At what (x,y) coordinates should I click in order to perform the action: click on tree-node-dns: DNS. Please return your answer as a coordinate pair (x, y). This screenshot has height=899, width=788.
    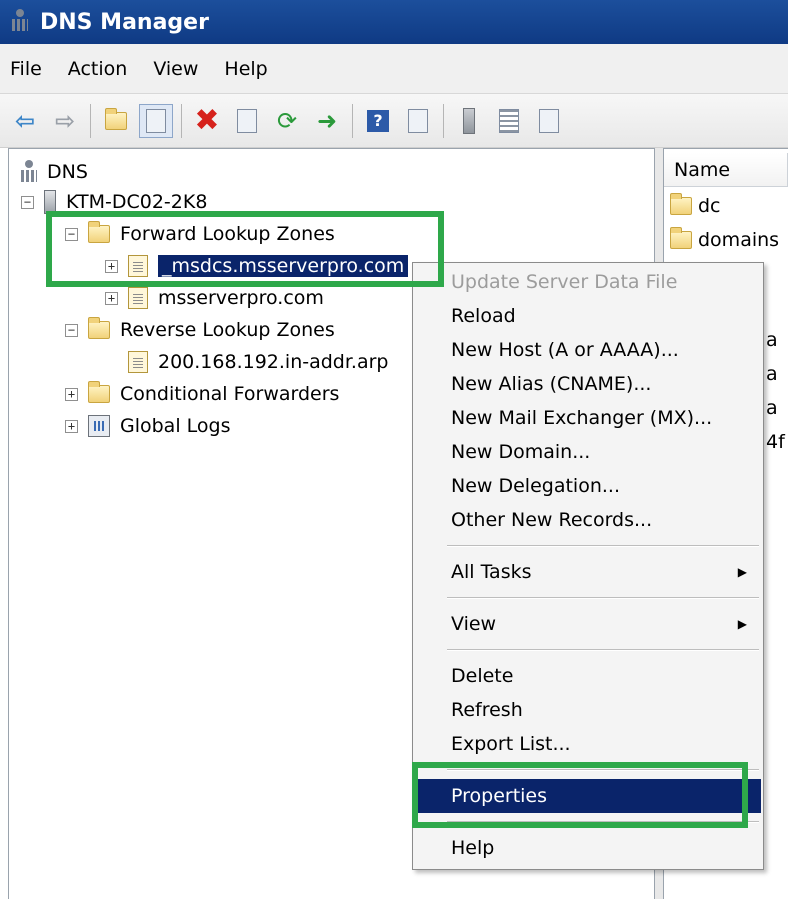
    Looking at the image, I should click on (54, 172).